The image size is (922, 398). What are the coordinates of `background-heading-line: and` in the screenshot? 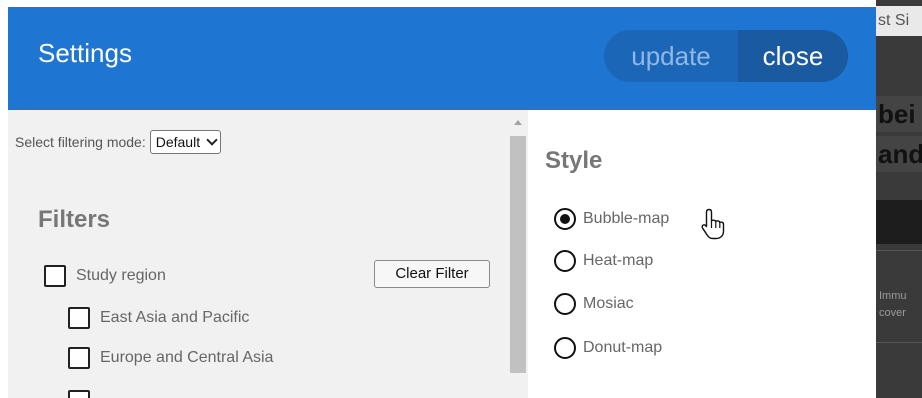 It's located at (899, 154).